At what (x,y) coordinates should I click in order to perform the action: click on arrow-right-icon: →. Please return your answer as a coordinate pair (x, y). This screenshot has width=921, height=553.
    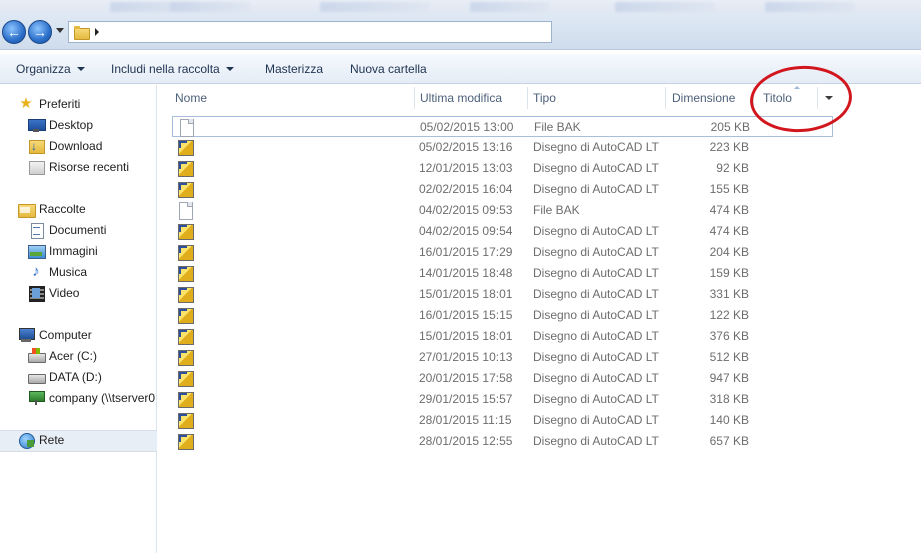
    Looking at the image, I should click on (40, 32).